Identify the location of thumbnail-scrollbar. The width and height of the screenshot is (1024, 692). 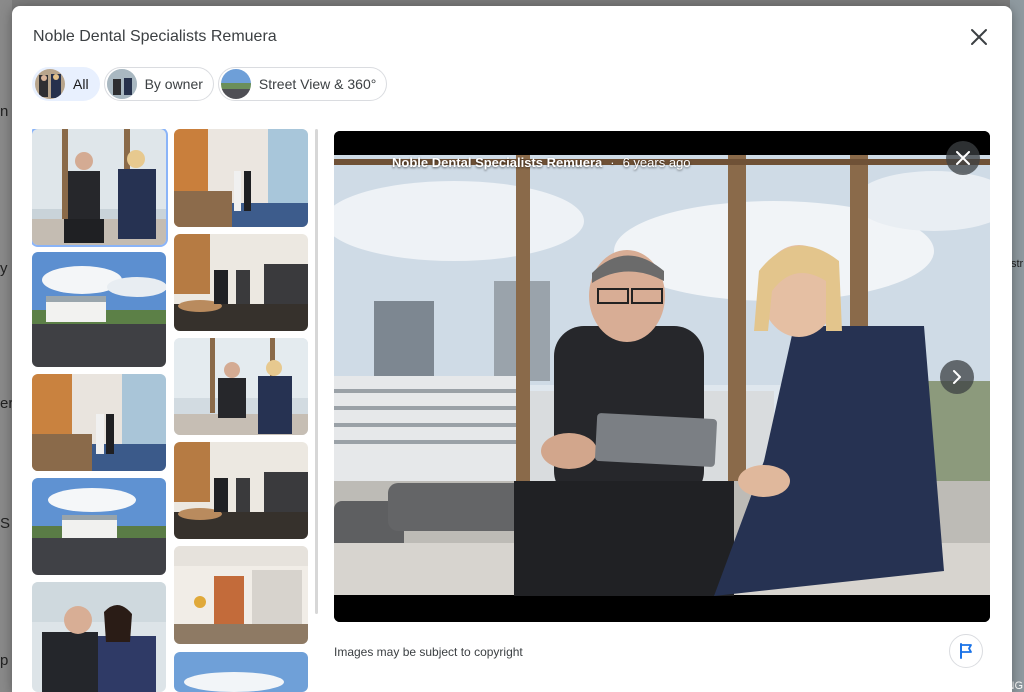
(316, 371).